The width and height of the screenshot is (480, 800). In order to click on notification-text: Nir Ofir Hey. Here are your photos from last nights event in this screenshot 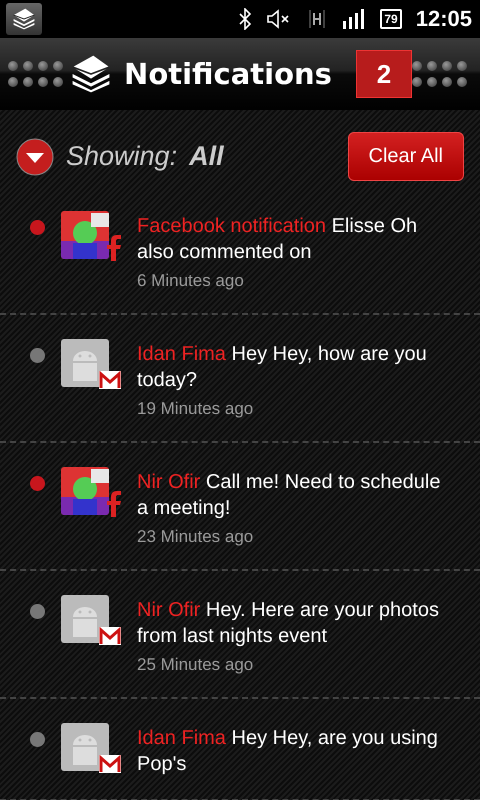, I will do `click(288, 623)`.